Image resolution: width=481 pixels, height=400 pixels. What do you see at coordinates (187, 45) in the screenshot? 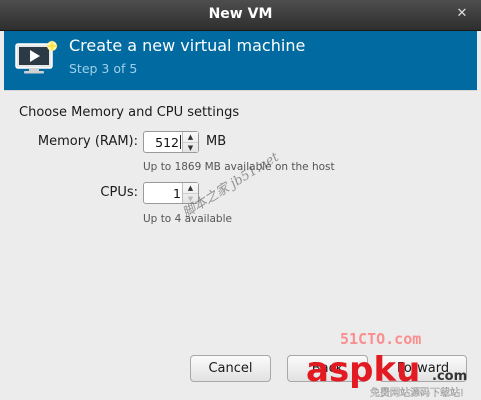
I see `header-title: Create a new virtual machine` at bounding box center [187, 45].